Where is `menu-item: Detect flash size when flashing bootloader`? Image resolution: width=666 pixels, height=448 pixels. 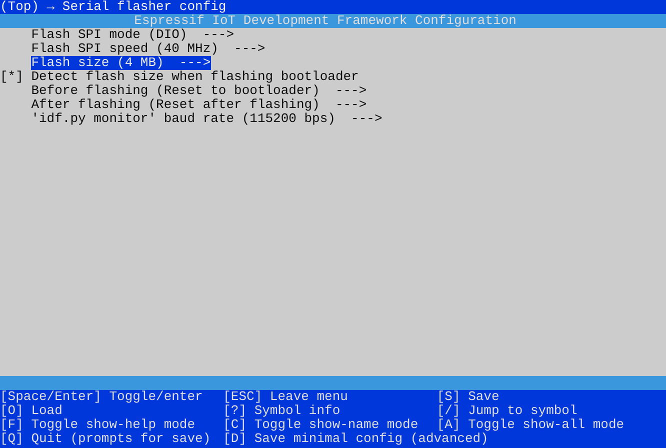 menu-item: Detect flash size when flashing bootloader is located at coordinates (195, 77).